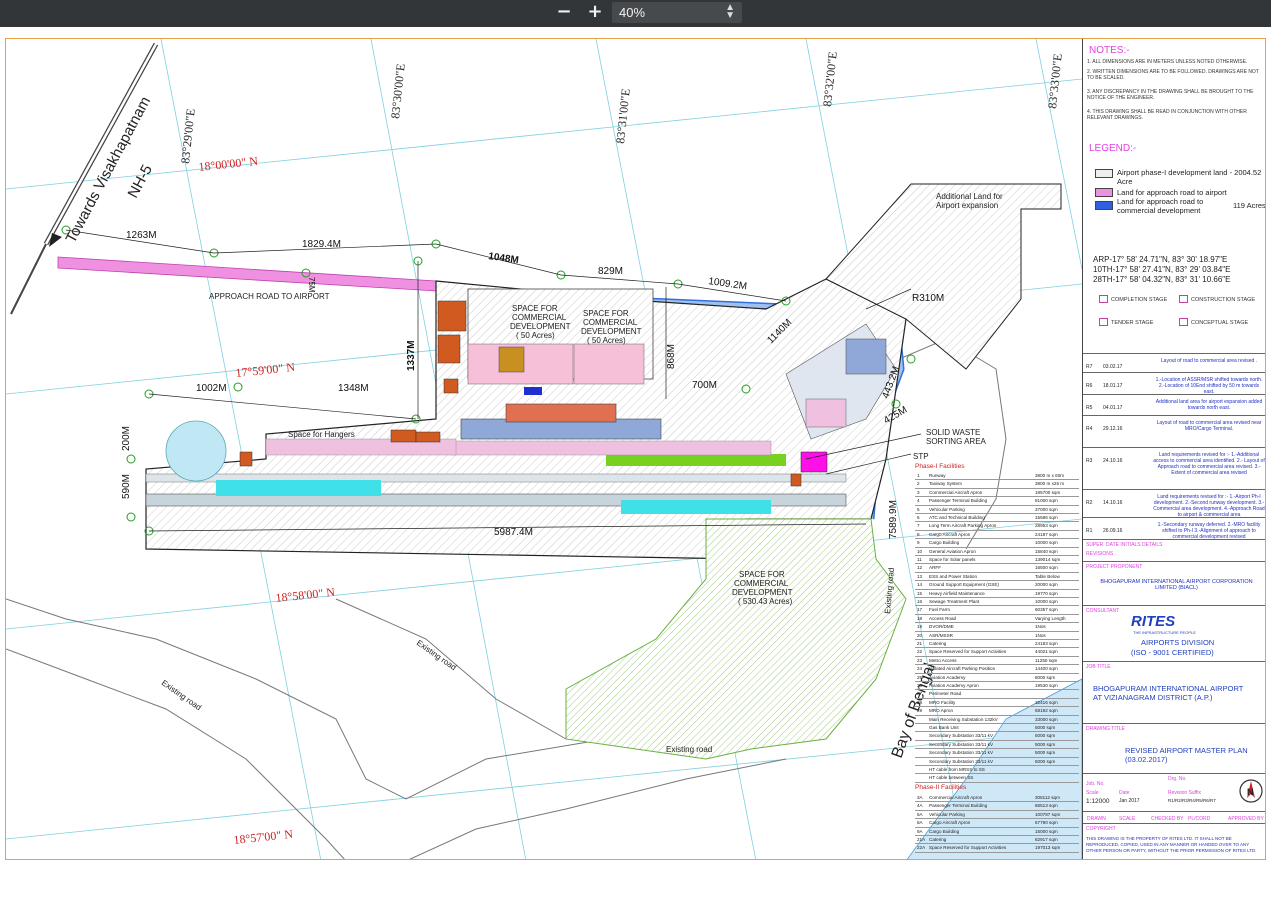 The image size is (1271, 898). I want to click on space2-a: SPACE FOR, so click(606, 313).